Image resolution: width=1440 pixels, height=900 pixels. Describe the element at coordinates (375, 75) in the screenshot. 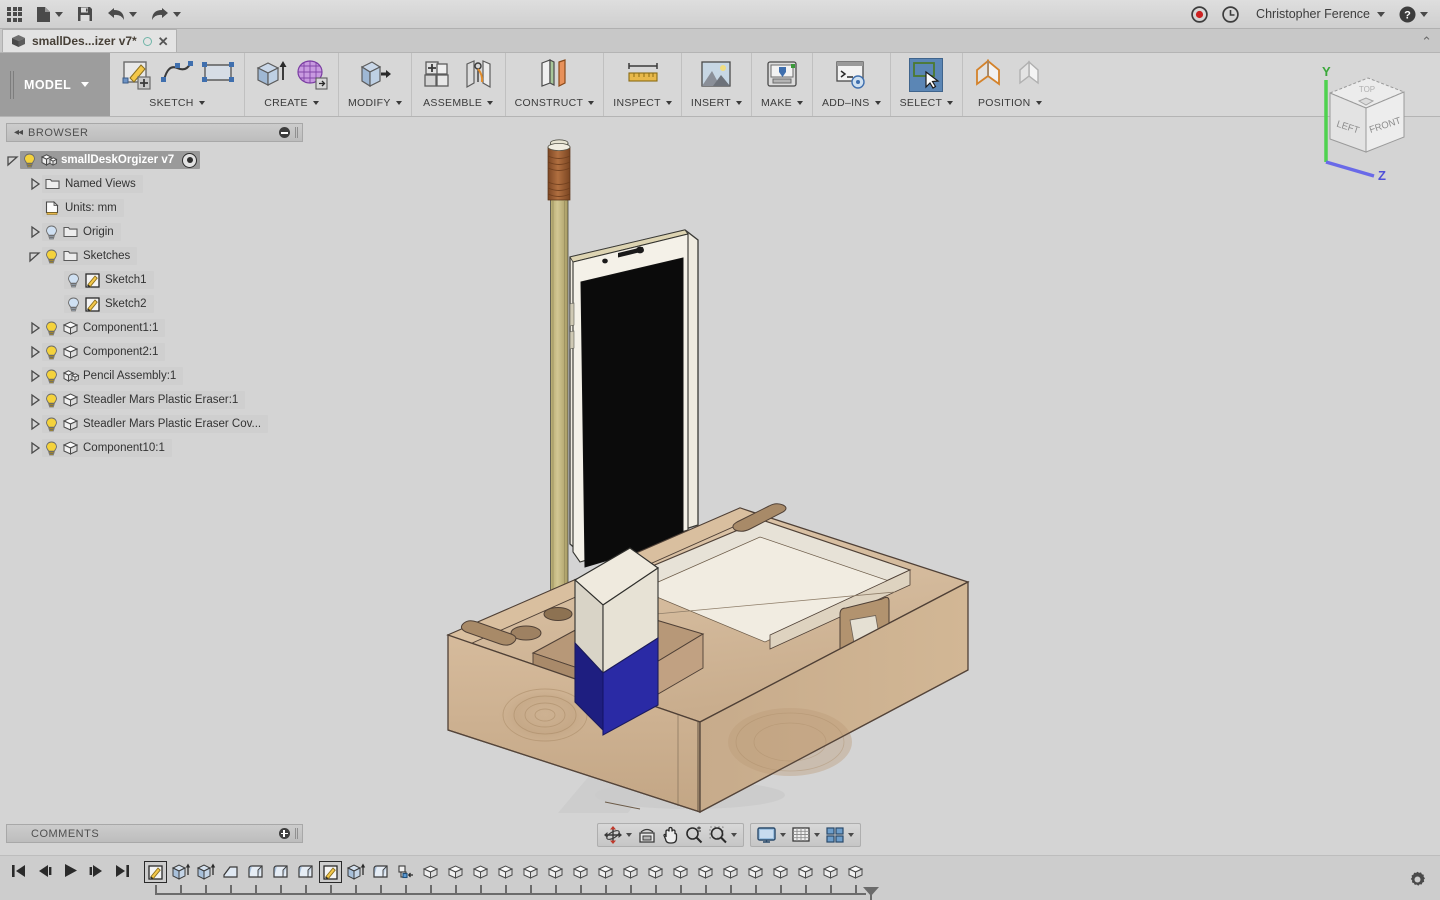

I see `press-pull-icon` at that location.